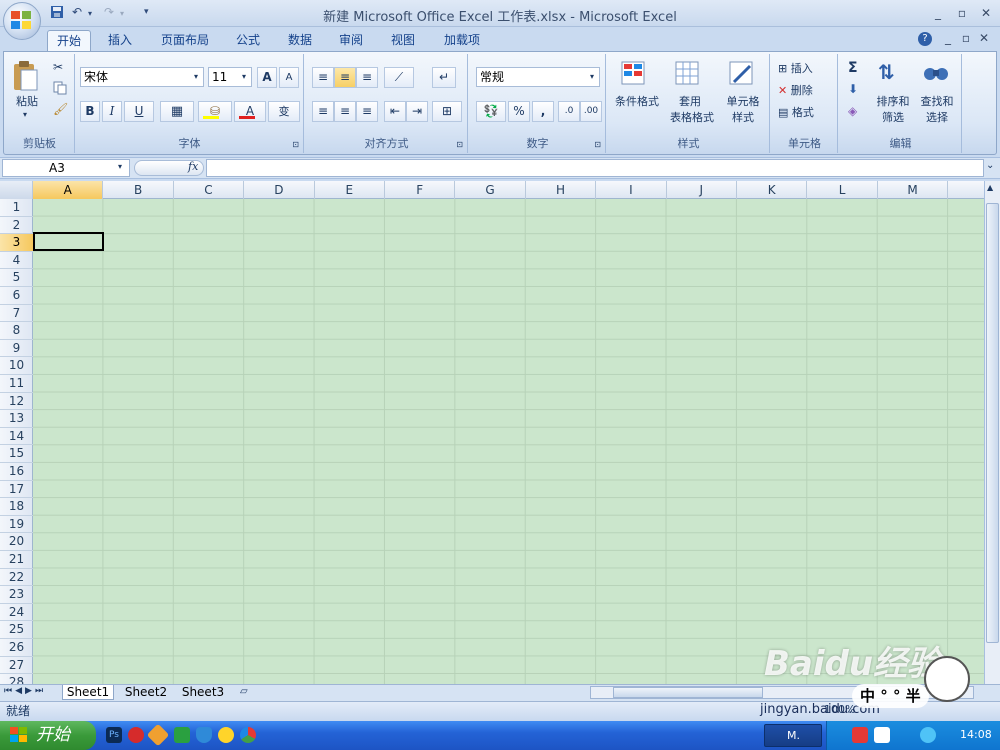 This screenshot has height=750, width=1000. I want to click on row-header-13: 13, so click(16, 419).